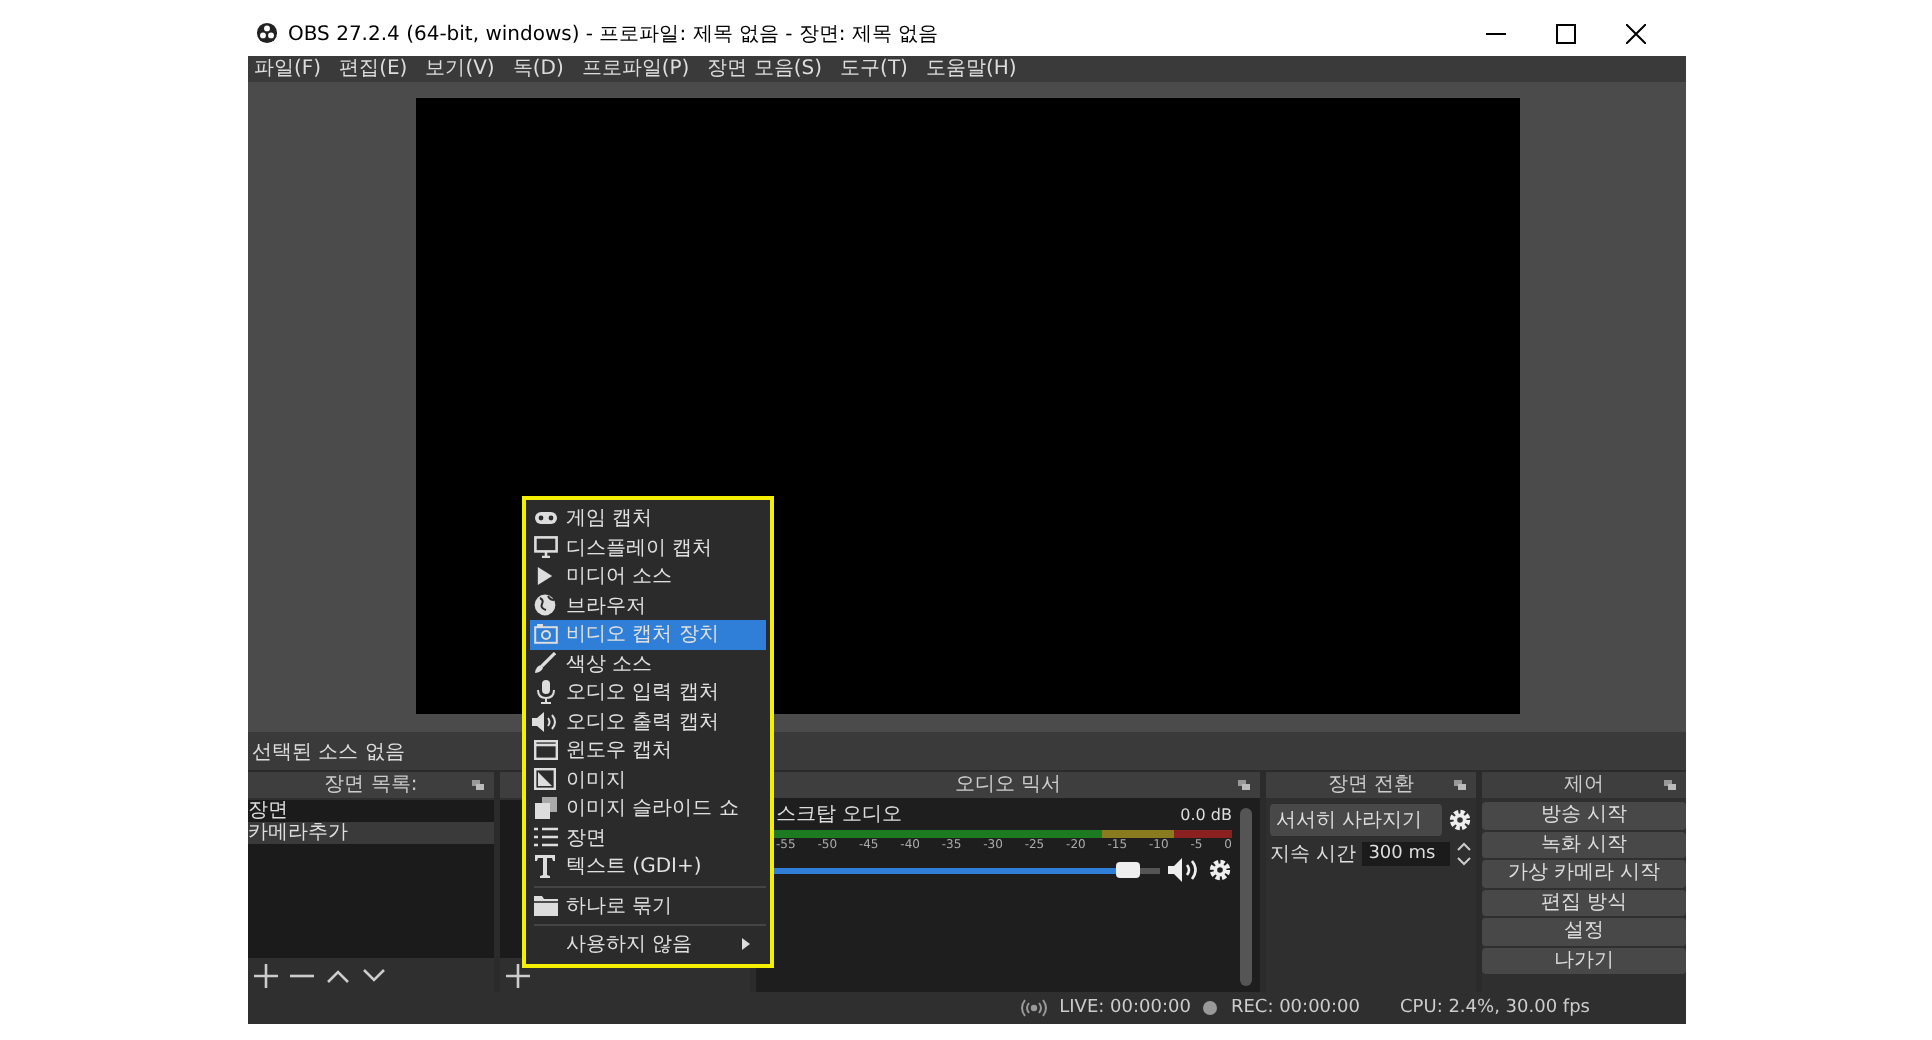 The height and width of the screenshot is (1040, 1932). Describe the element at coordinates (371, 833) in the screenshot. I see `scene-item: 카메라추가` at that location.